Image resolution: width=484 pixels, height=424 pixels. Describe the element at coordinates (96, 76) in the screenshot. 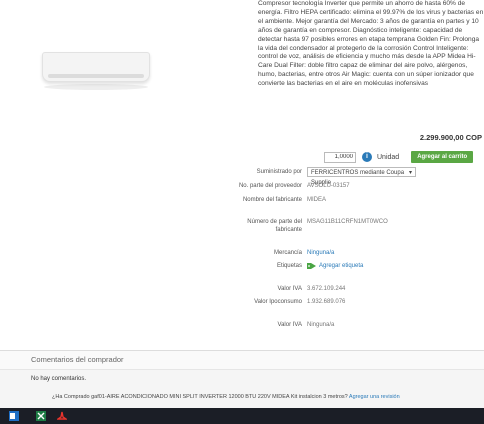

I see `ac-vent` at that location.